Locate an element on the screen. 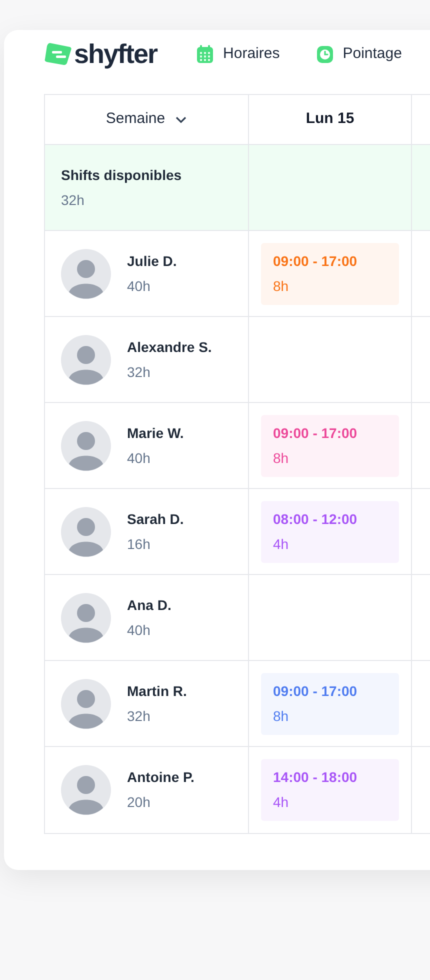 The width and height of the screenshot is (430, 980). calendar-icon is located at coordinates (205, 54).